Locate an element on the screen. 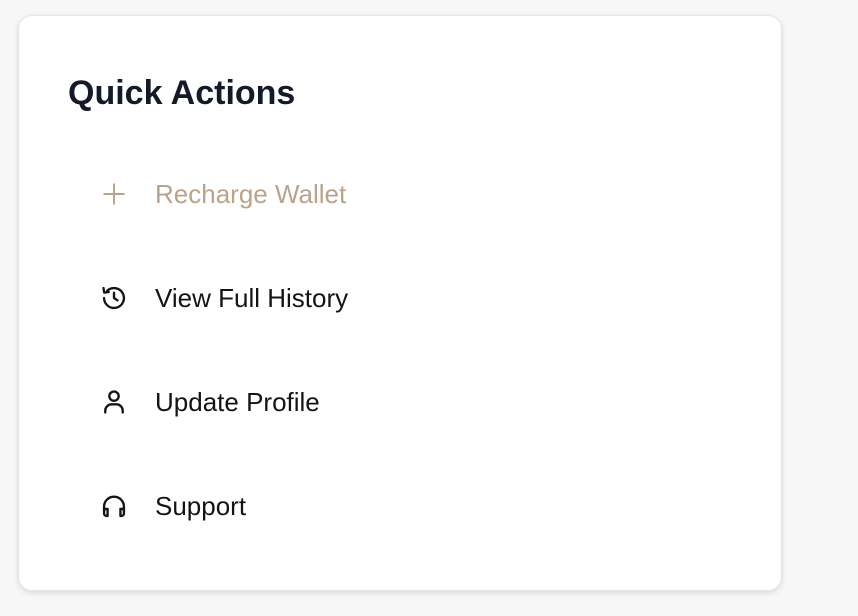  support-label: Support is located at coordinates (201, 506).